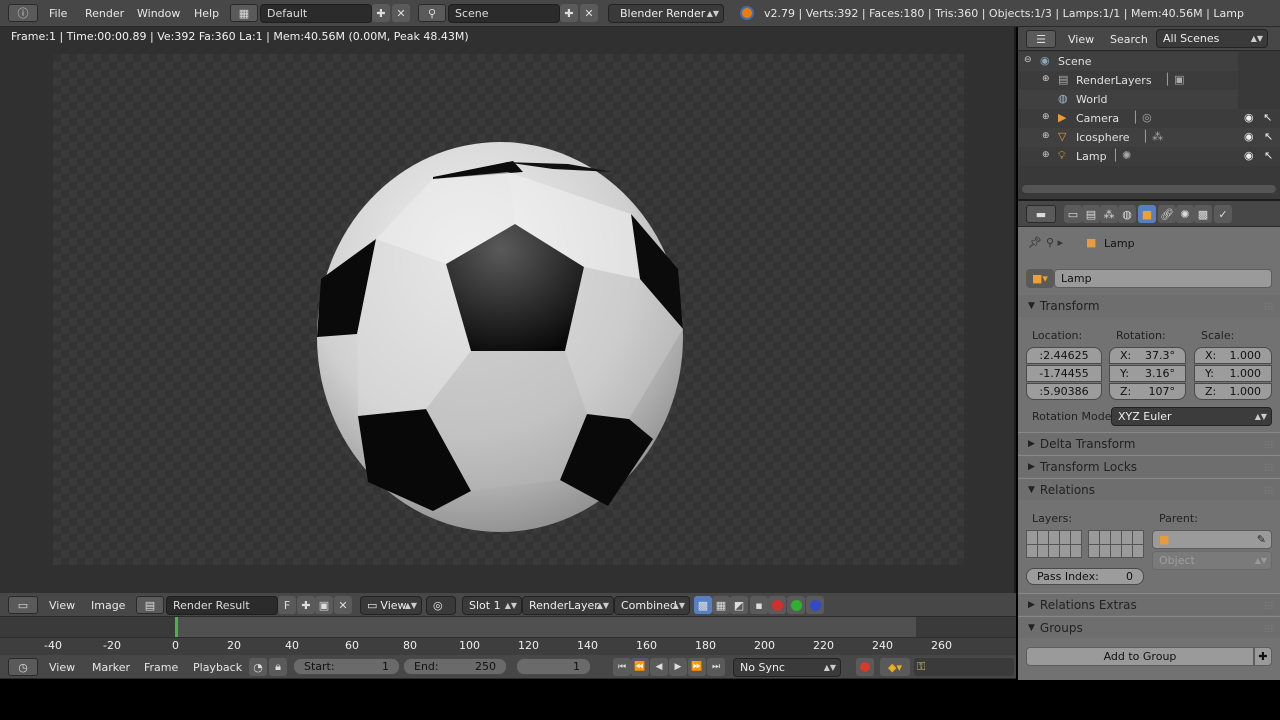 The width and height of the screenshot is (1280, 720). What do you see at coordinates (504, 13) in the screenshot?
I see `scene-field: Scene` at bounding box center [504, 13].